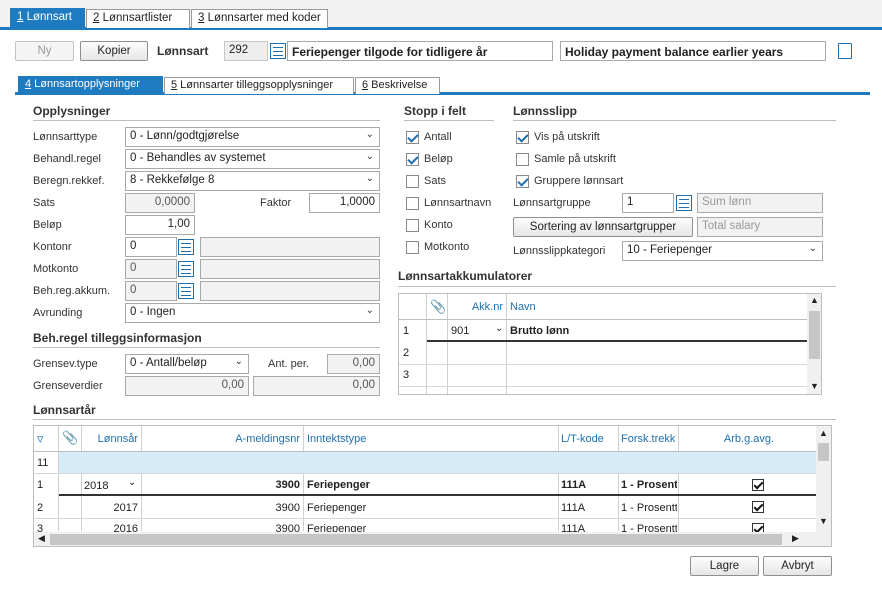 The image size is (882, 601). I want to click on sortering-button: Sortering av lønnsartgrupper, so click(603, 227).